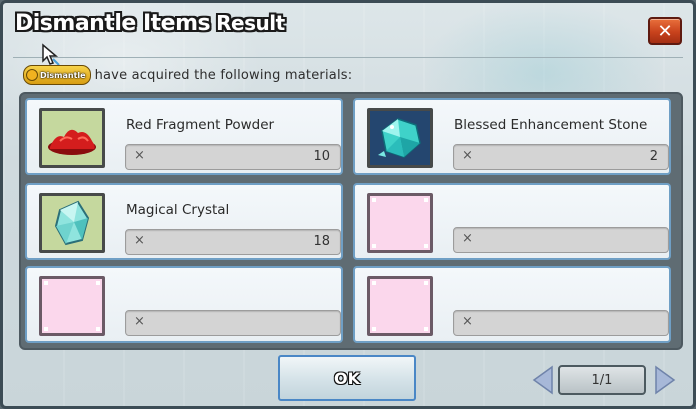 This screenshot has height=409, width=696. I want to click on ok-button: OK, so click(347, 378).